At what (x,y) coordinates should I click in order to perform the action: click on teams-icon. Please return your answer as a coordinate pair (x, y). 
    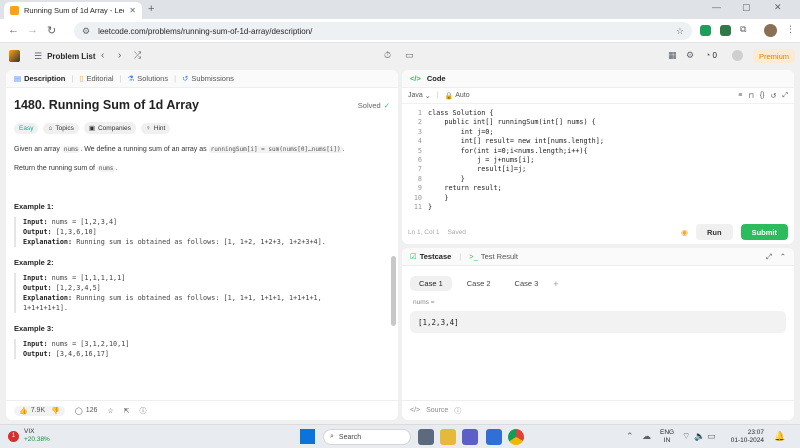
    Looking at the image, I should click on (470, 437).